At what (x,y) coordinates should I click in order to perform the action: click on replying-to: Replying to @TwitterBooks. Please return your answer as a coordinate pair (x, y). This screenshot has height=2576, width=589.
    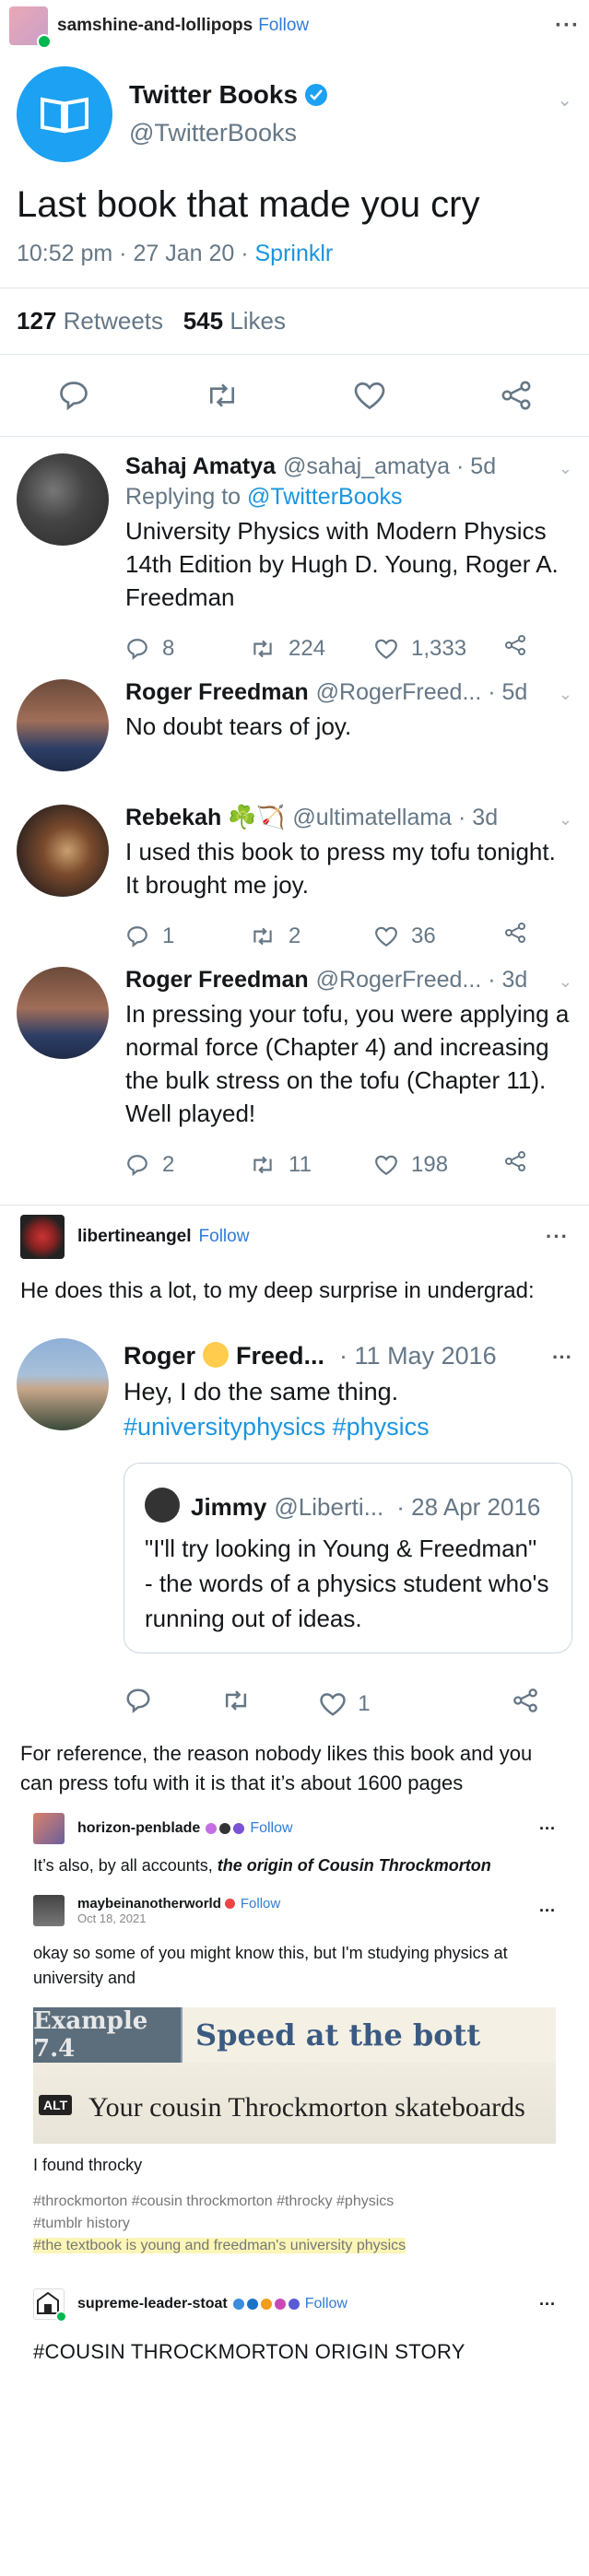
    Looking at the image, I should click on (348, 498).